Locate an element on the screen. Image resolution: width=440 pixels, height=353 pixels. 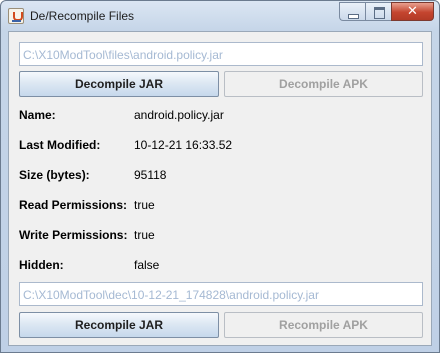
close-icon: ✕ is located at coordinates (412, 11).